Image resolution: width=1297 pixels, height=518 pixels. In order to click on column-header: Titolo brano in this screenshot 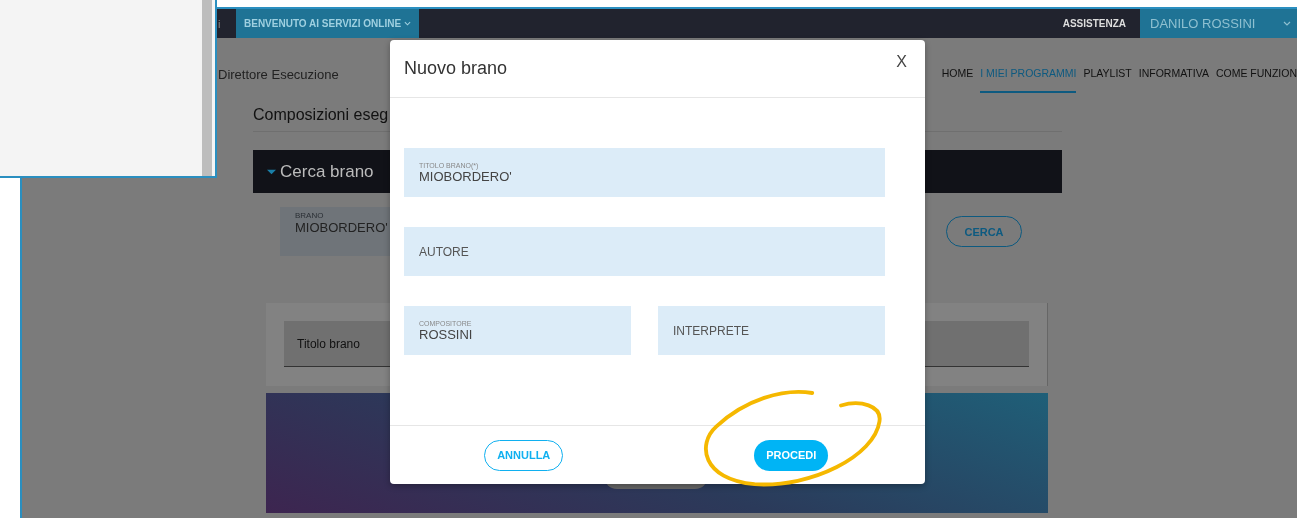, I will do `click(328, 343)`.